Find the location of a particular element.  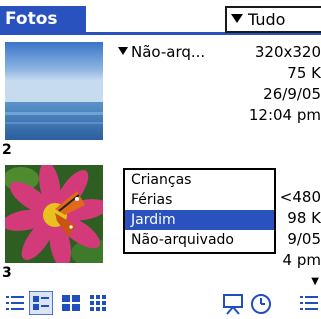

photo-size: 75 K is located at coordinates (304, 73).